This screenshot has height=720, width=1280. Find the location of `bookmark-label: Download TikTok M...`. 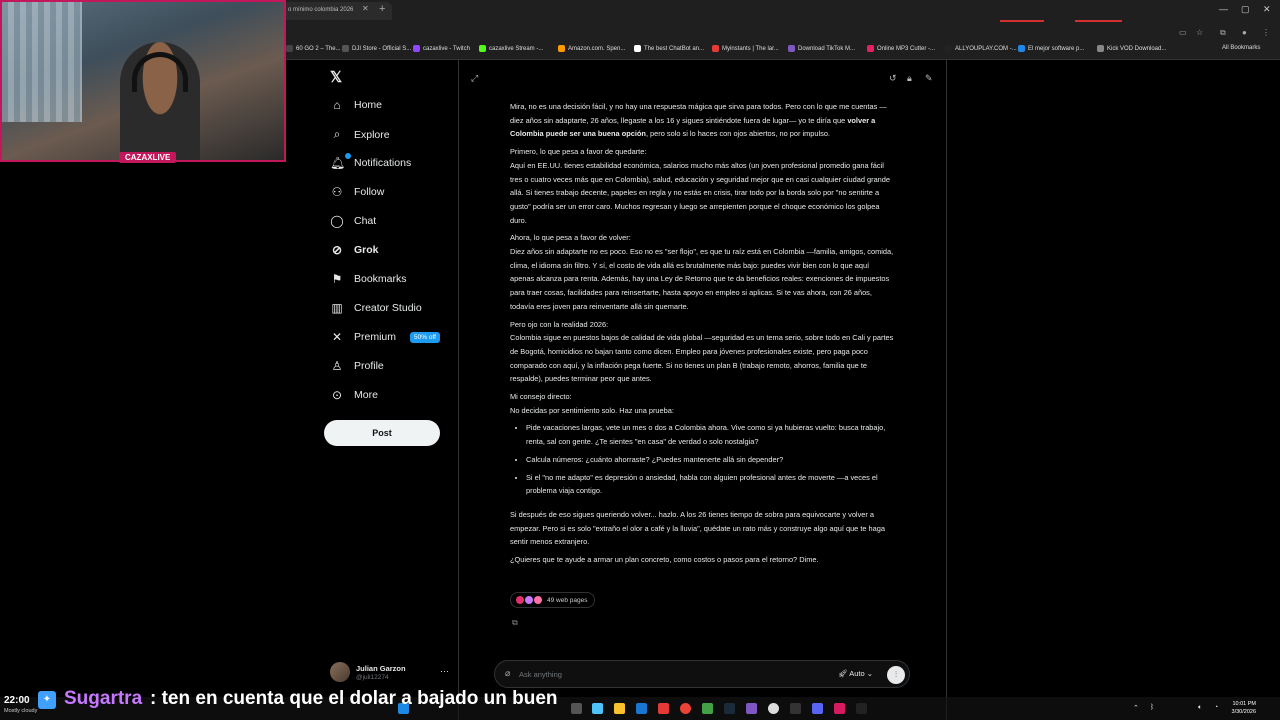

bookmark-label: Download TikTok M... is located at coordinates (827, 48).